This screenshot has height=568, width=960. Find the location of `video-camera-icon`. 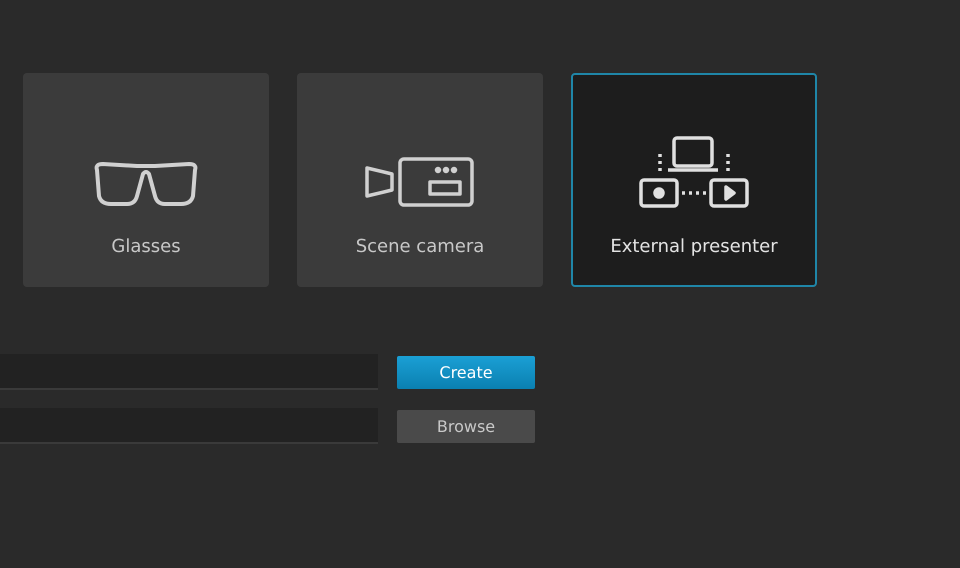

video-camera-icon is located at coordinates (420, 182).